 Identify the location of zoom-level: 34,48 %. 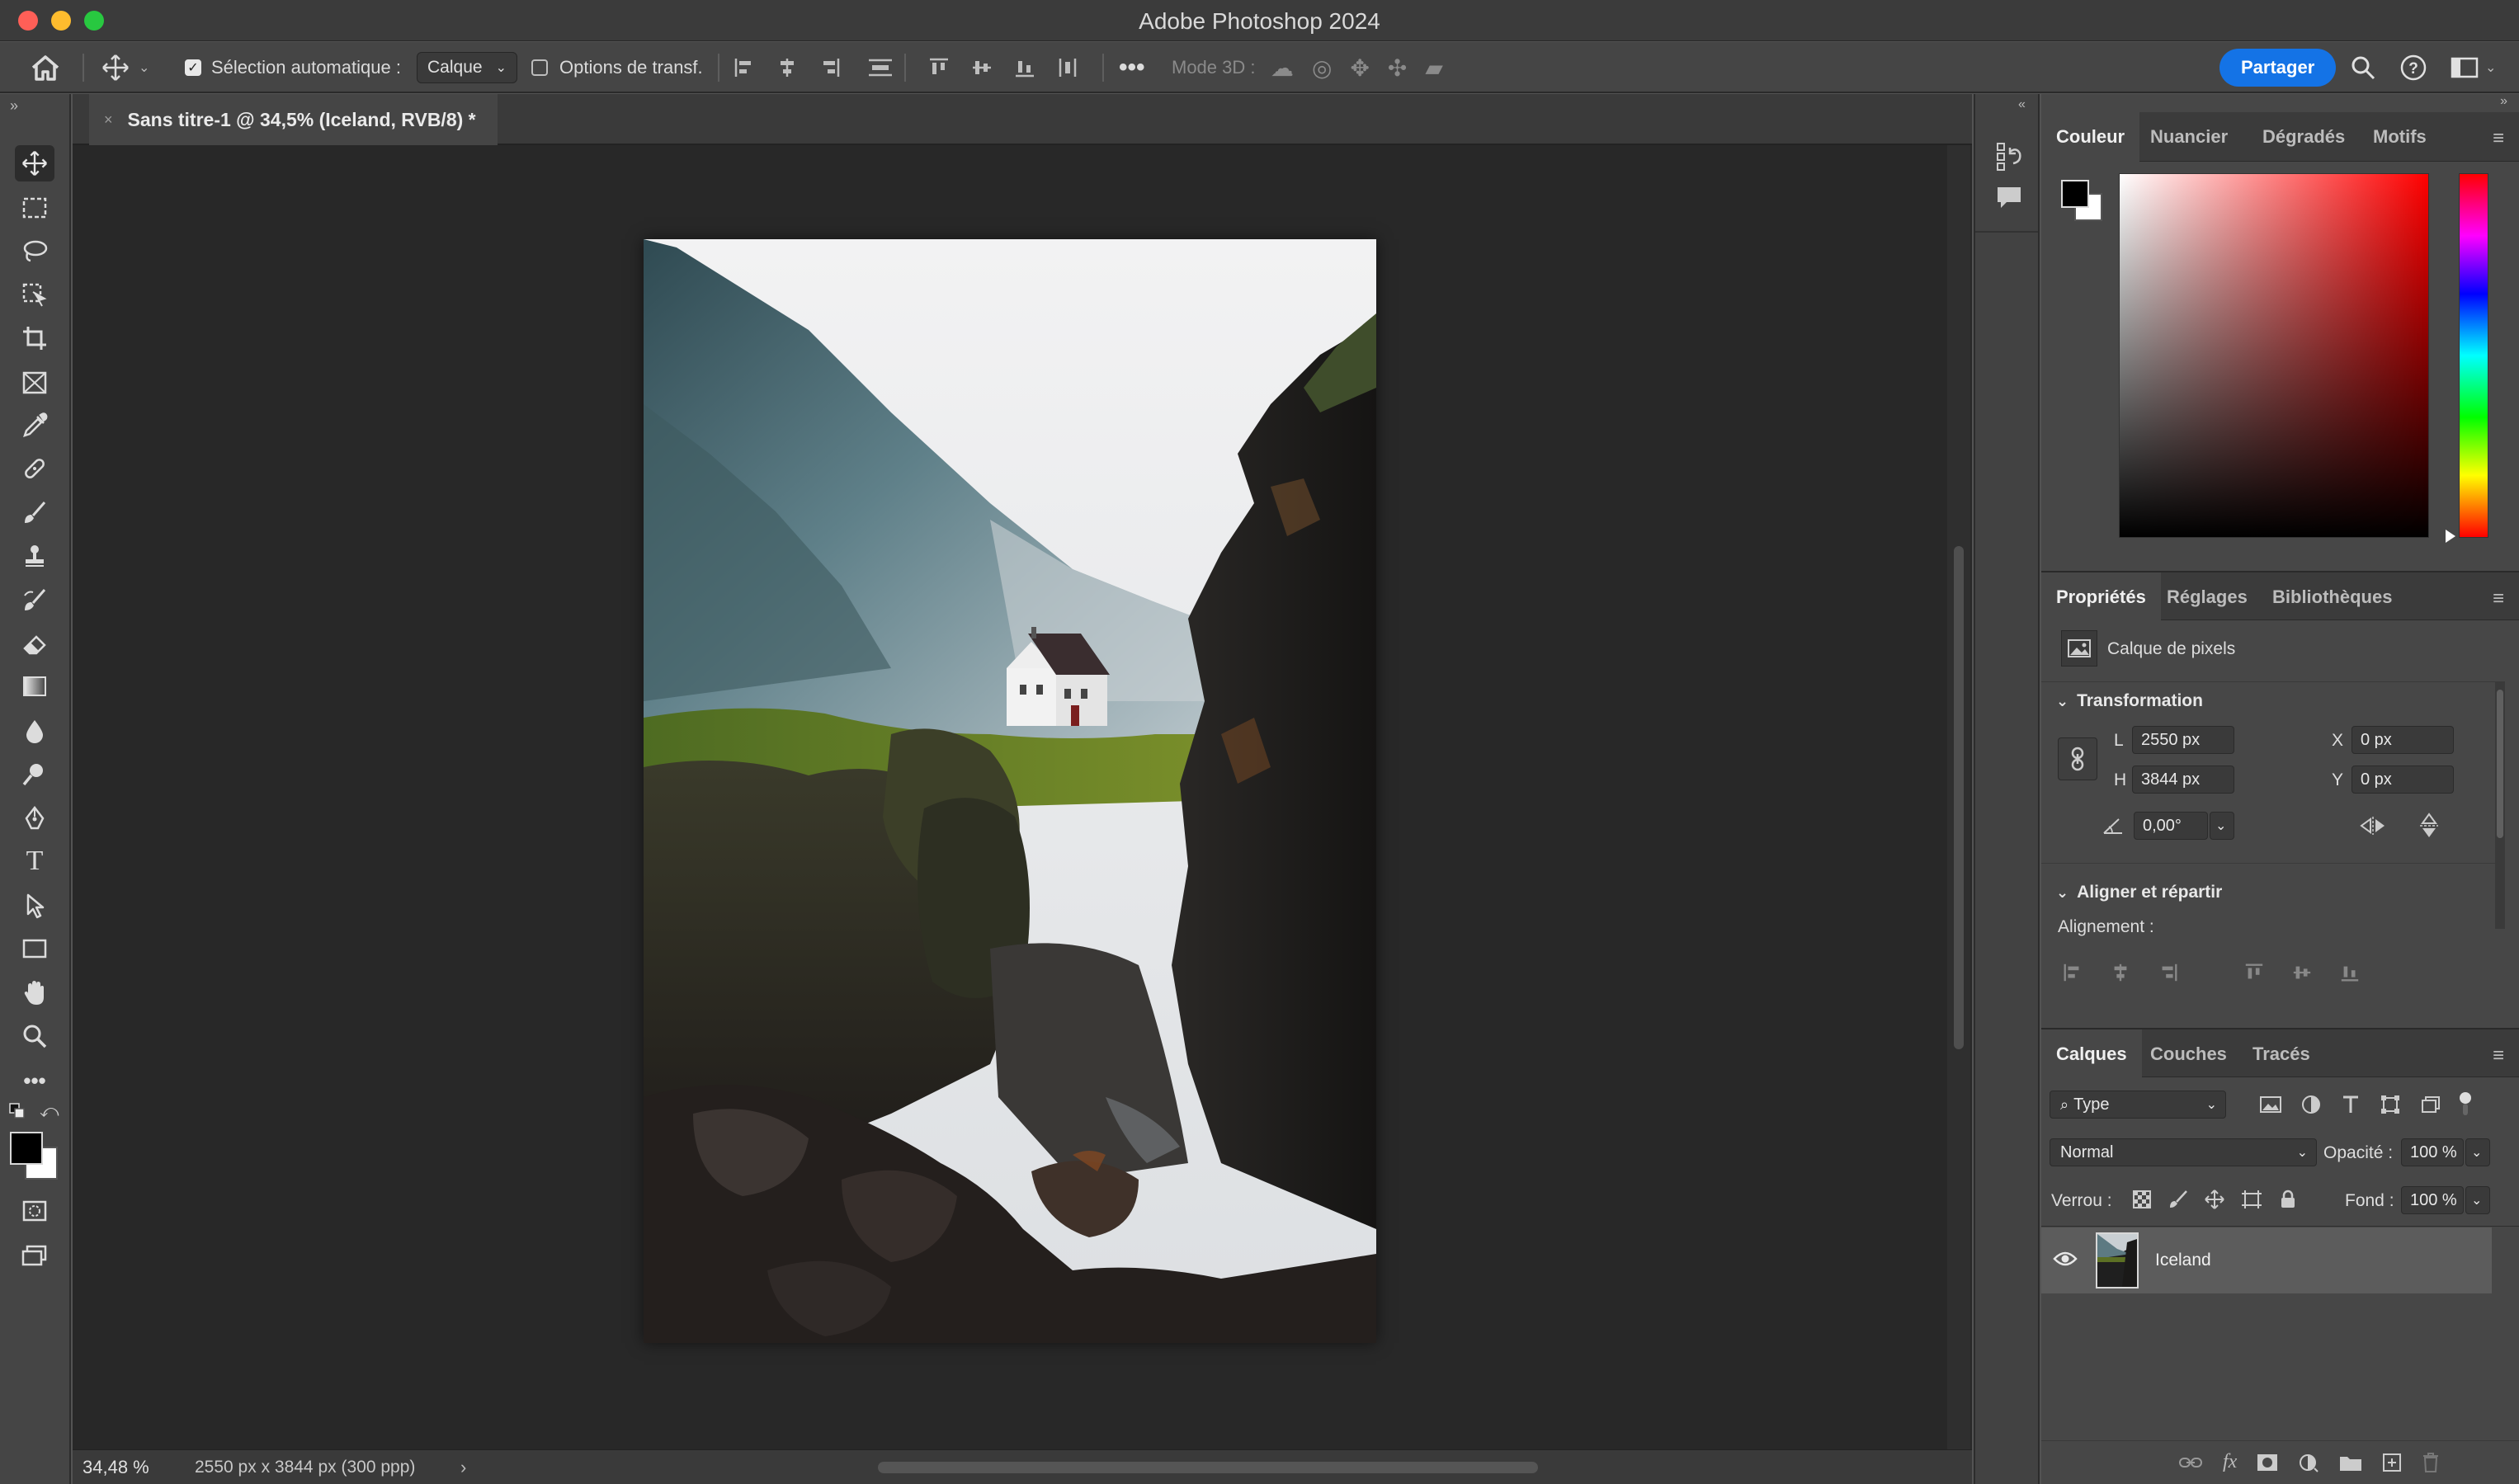
(116, 1467).